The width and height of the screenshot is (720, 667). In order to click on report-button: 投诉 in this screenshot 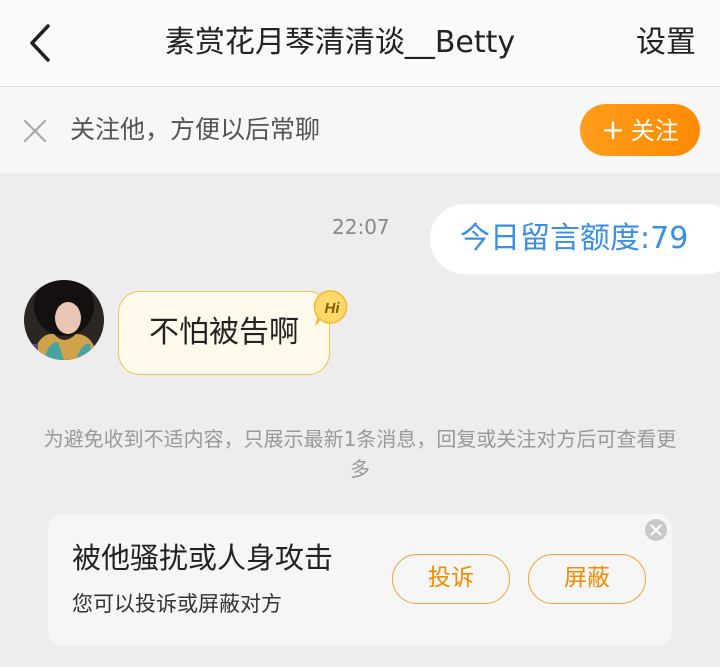, I will do `click(451, 579)`.